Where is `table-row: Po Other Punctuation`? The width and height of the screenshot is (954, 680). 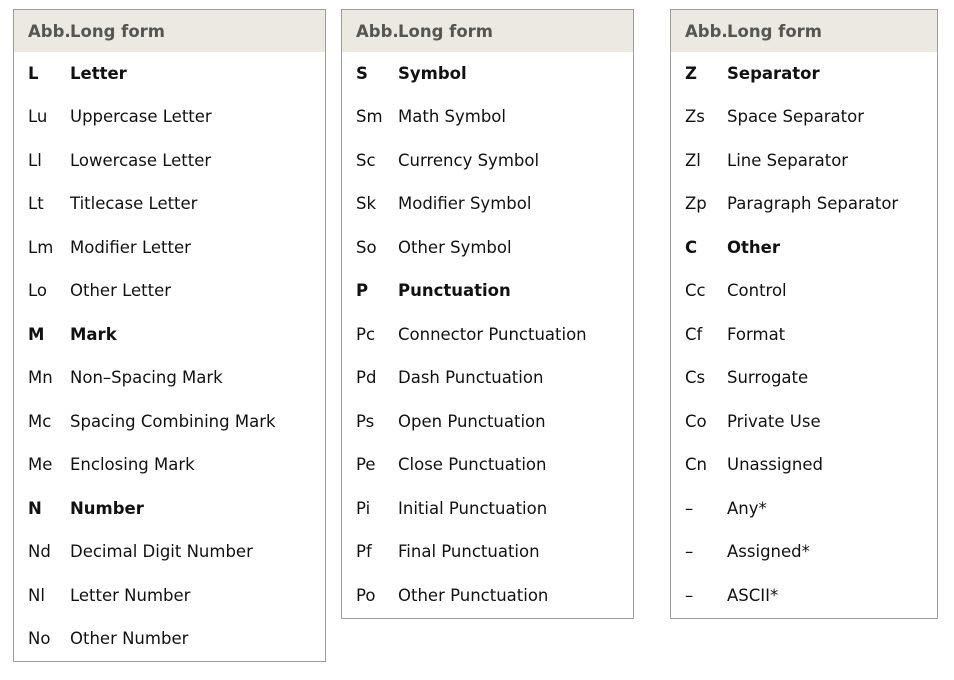
table-row: Po Other Punctuation is located at coordinates (487, 596).